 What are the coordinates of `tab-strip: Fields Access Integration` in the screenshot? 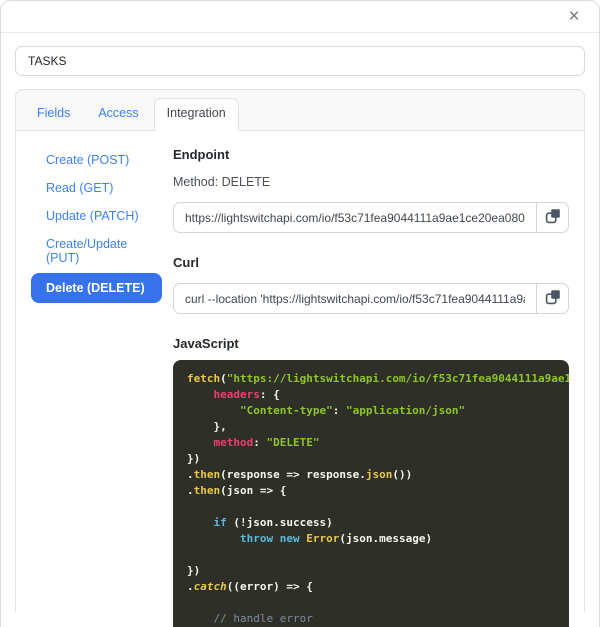 It's located at (300, 110).